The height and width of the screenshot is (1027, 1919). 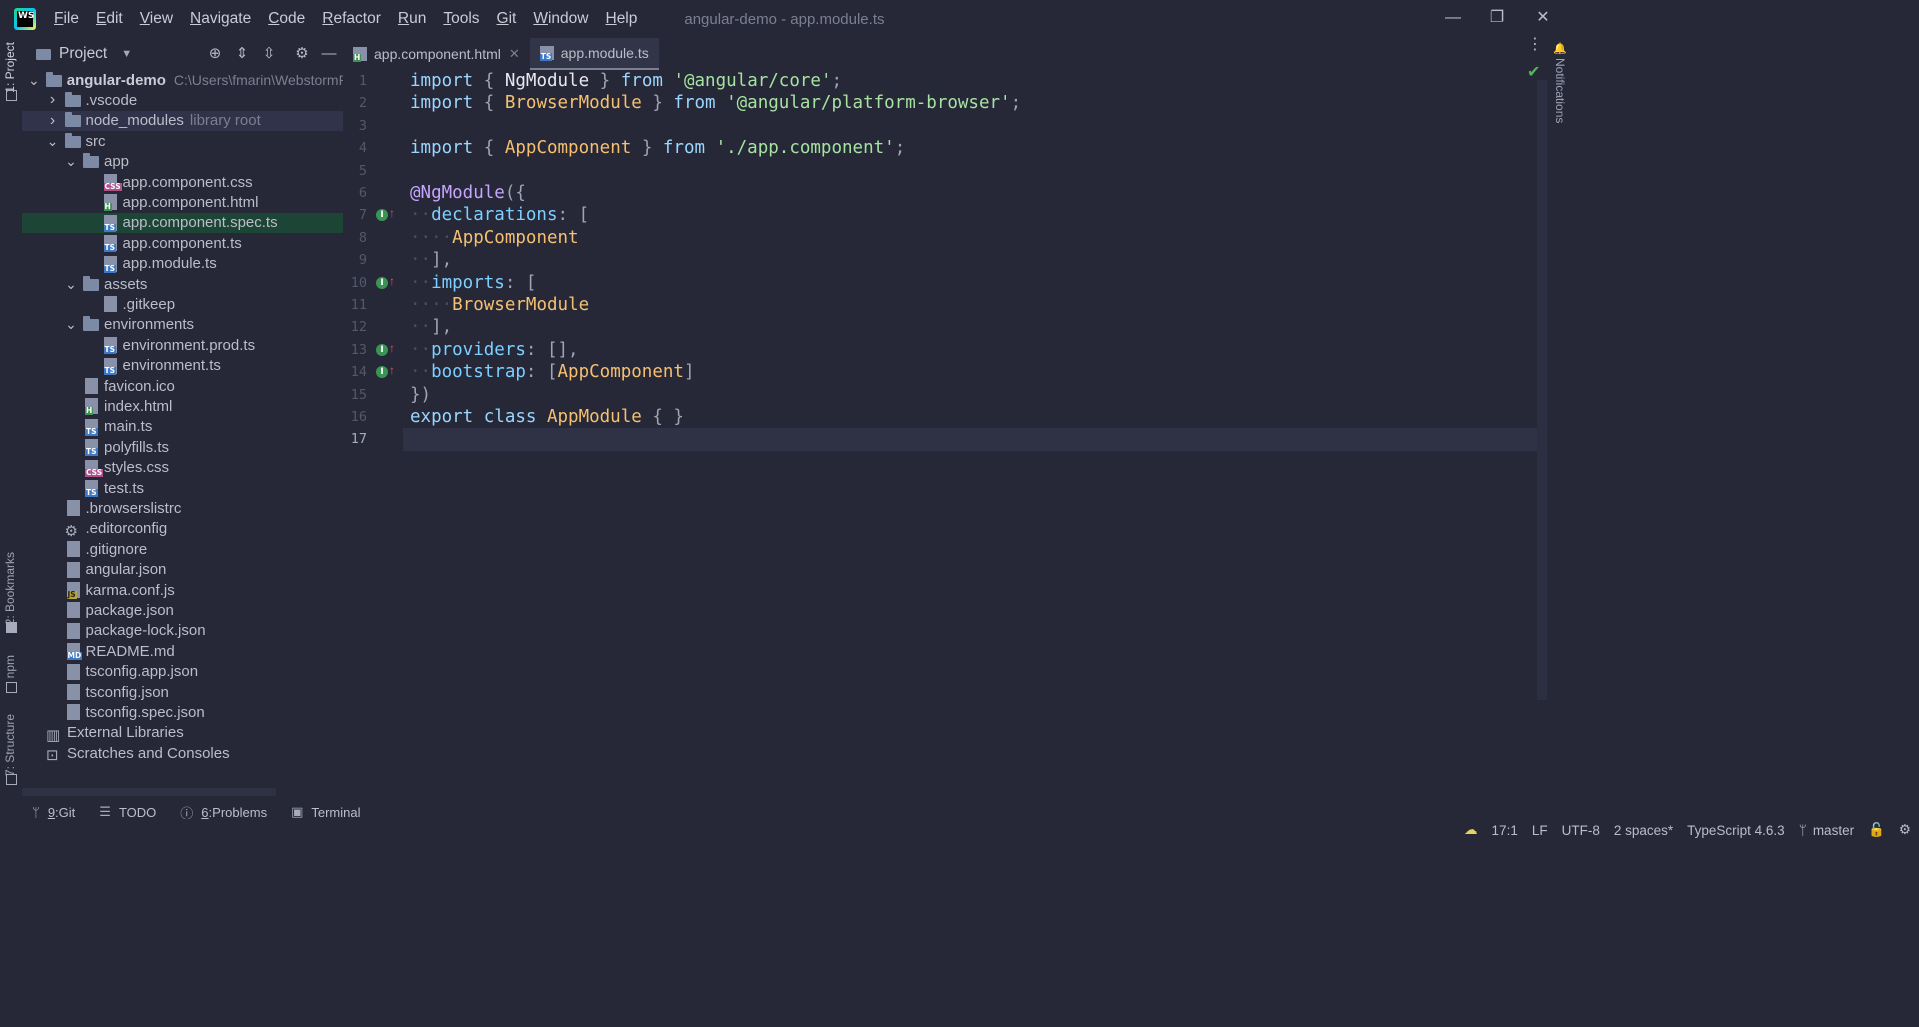 What do you see at coordinates (975, 417) in the screenshot?
I see `code-line: export class AppModule { }` at bounding box center [975, 417].